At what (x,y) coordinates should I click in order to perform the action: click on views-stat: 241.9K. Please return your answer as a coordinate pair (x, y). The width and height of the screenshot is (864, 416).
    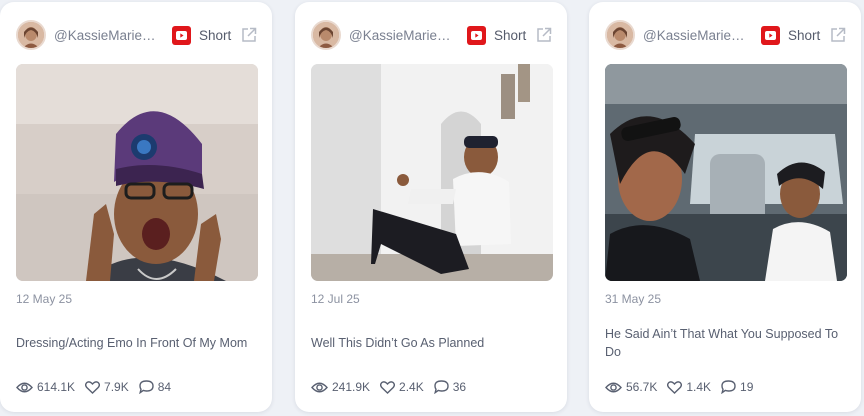
    Looking at the image, I should click on (340, 387).